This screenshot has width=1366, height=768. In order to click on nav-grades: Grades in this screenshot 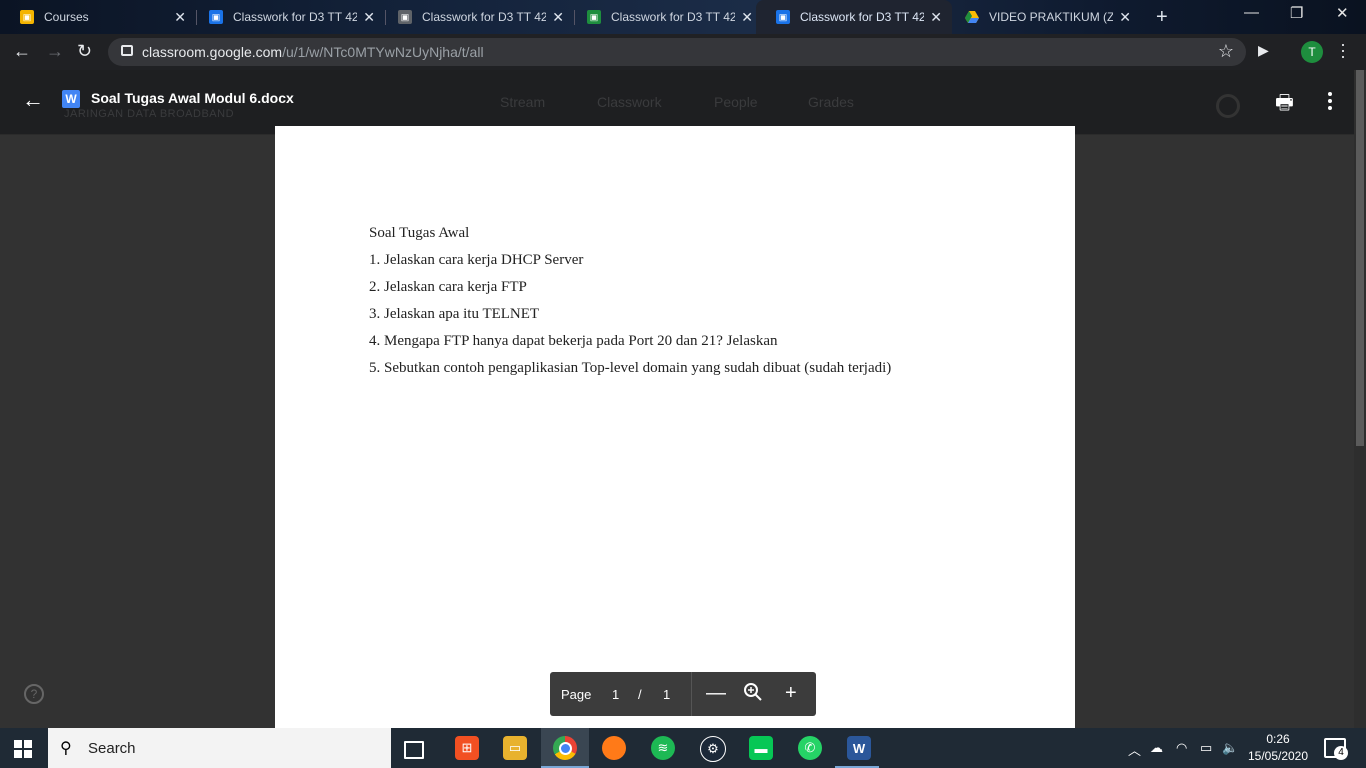, I will do `click(831, 102)`.